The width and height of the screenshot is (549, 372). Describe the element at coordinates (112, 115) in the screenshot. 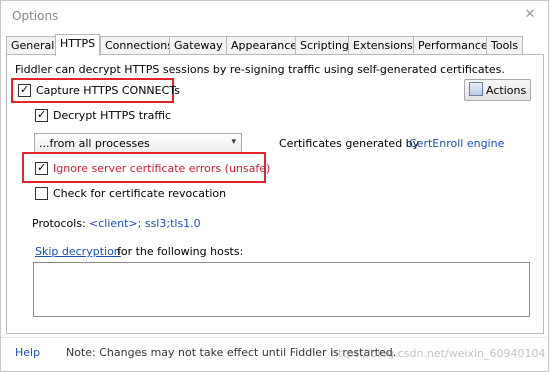

I see `decrypt-https-label: Decrypt HTTPS traffic` at that location.